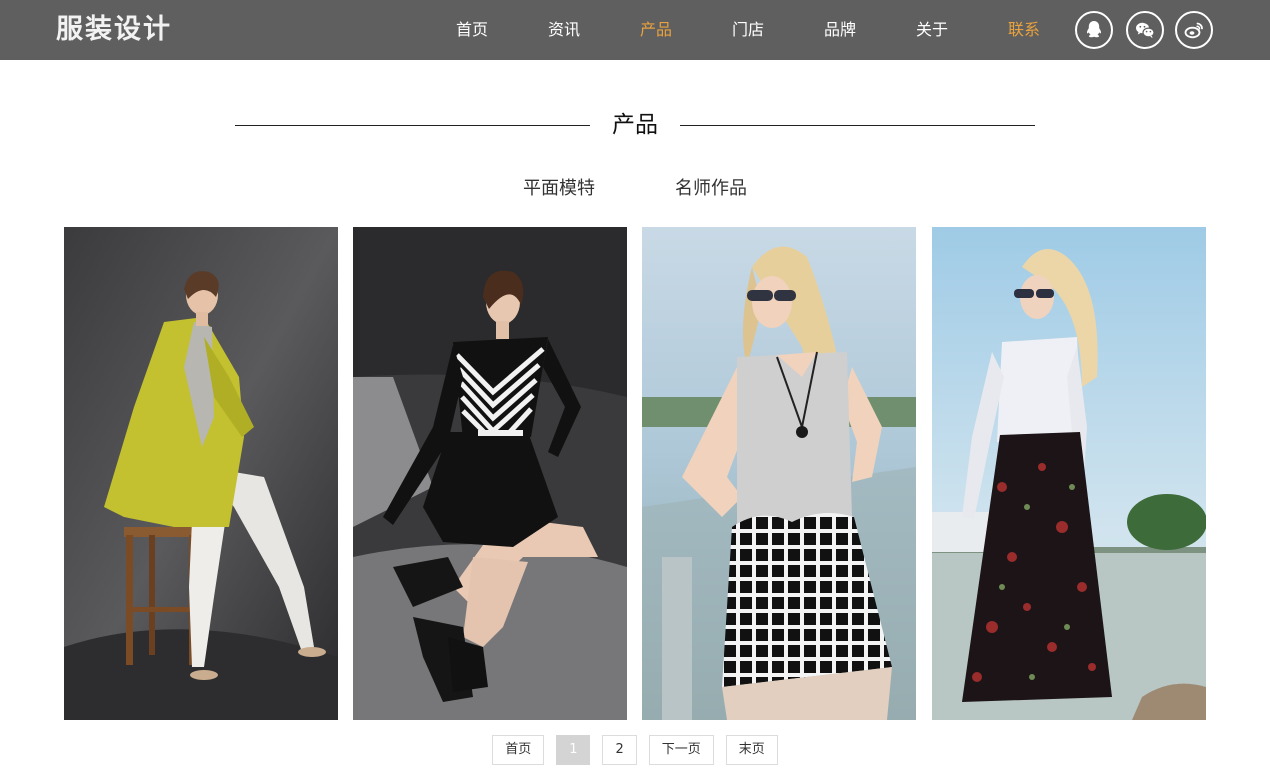 This screenshot has height=775, width=1270. Describe the element at coordinates (656, 30) in the screenshot. I see `nav-item-products: 产品` at that location.